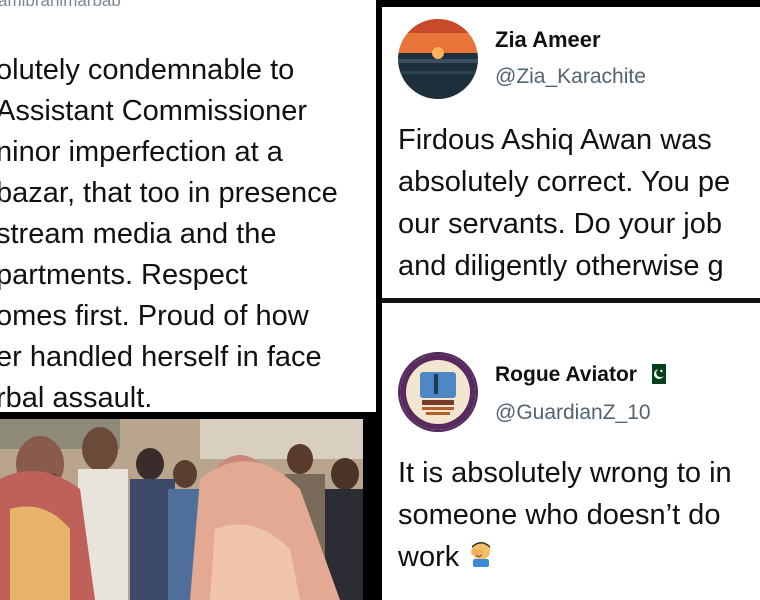 The height and width of the screenshot is (600, 760). What do you see at coordinates (573, 413) in the screenshot?
I see `user-handle: @GuardianZ_10` at bounding box center [573, 413].